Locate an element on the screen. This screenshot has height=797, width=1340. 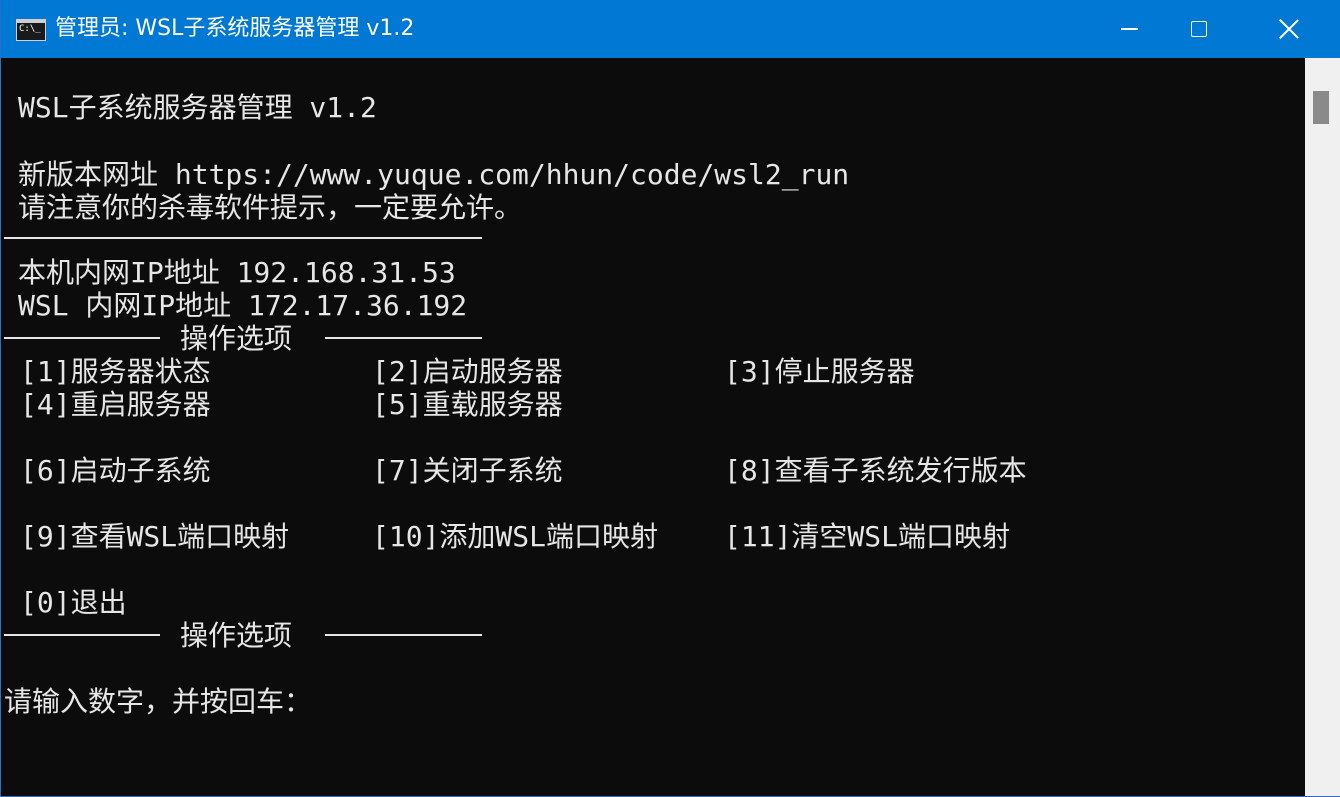
option-0: [0]退出 is located at coordinates (73, 602).